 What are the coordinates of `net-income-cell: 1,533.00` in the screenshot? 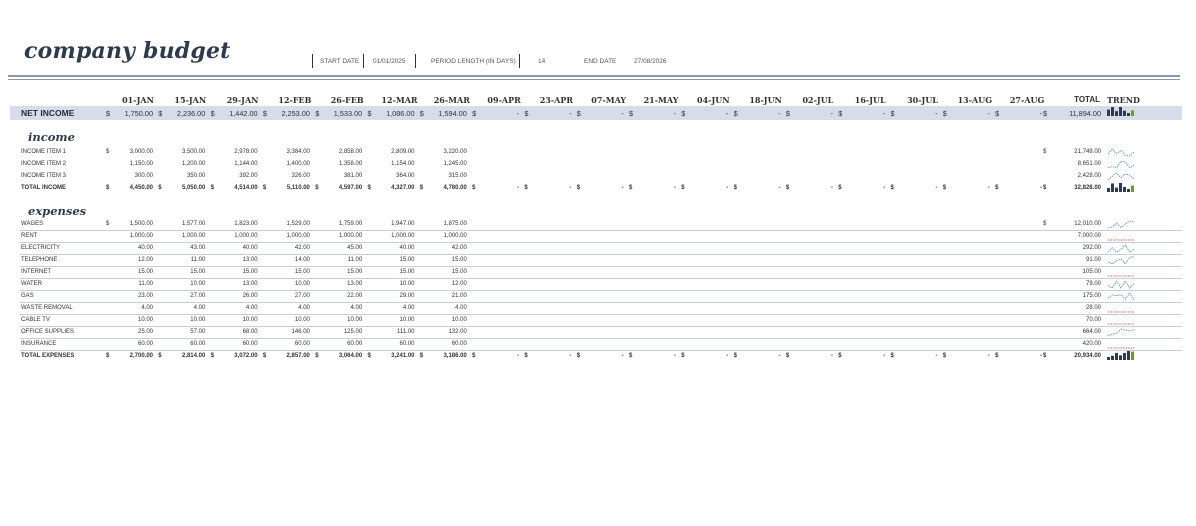 It's located at (348, 113).